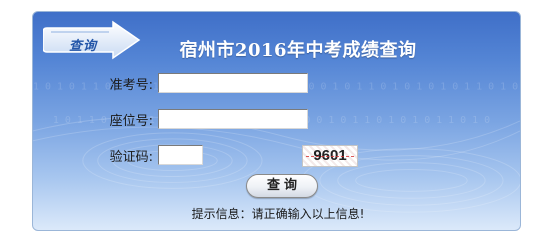  What do you see at coordinates (83, 46) in the screenshot?
I see `logo-text: 查询` at bounding box center [83, 46].